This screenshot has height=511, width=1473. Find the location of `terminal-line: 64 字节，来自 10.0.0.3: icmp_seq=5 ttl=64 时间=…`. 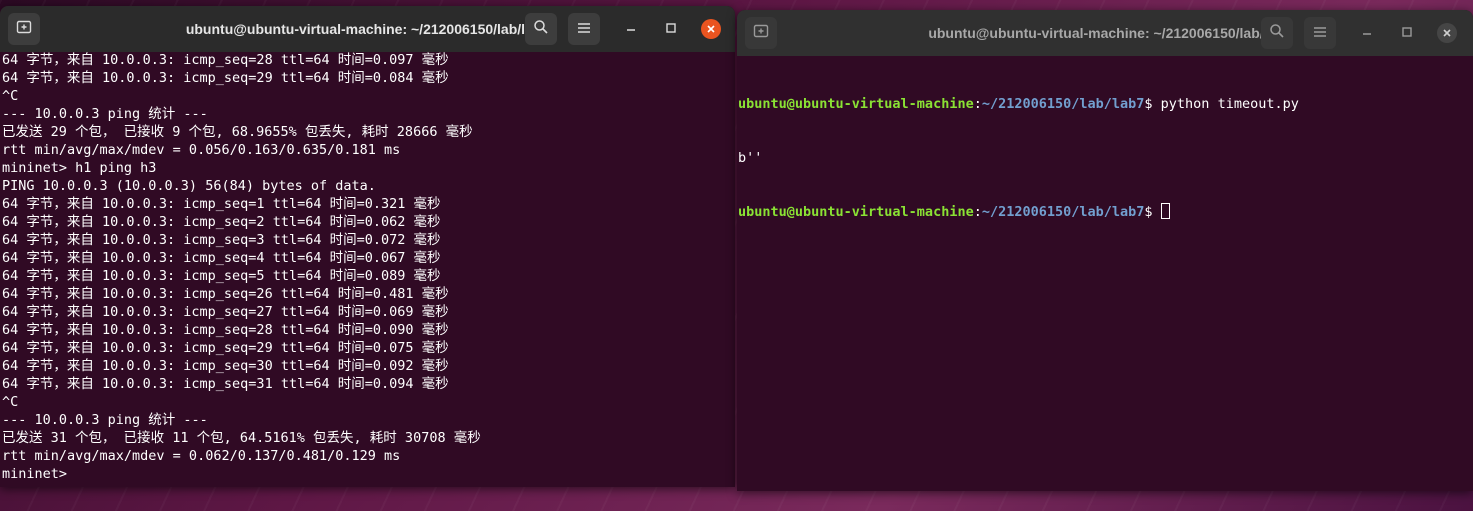

terminal-line: 64 字节，来自 10.0.0.3: icmp_seq=5 ttl=64 时间=… is located at coordinates (221, 276).